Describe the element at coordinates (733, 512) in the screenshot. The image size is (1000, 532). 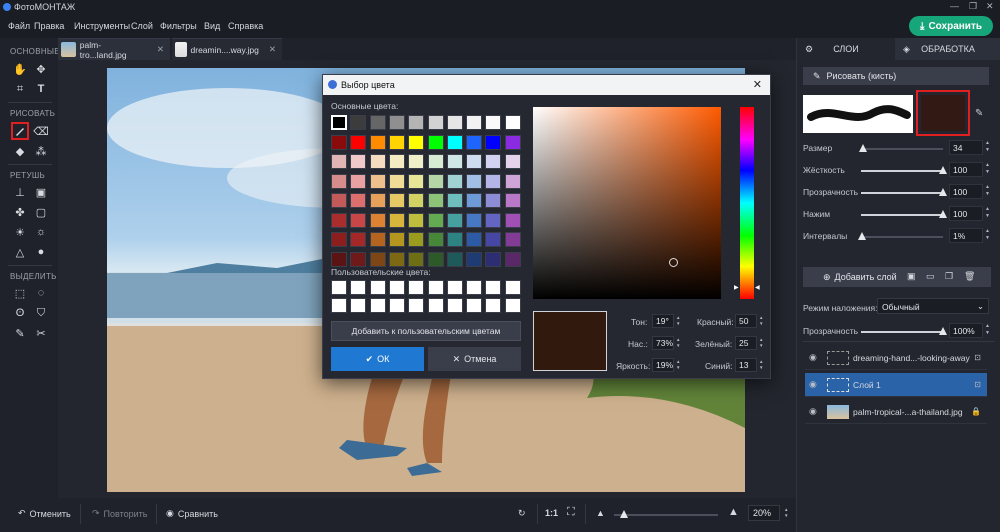
I see `zoom-in-icon: ▲` at that location.